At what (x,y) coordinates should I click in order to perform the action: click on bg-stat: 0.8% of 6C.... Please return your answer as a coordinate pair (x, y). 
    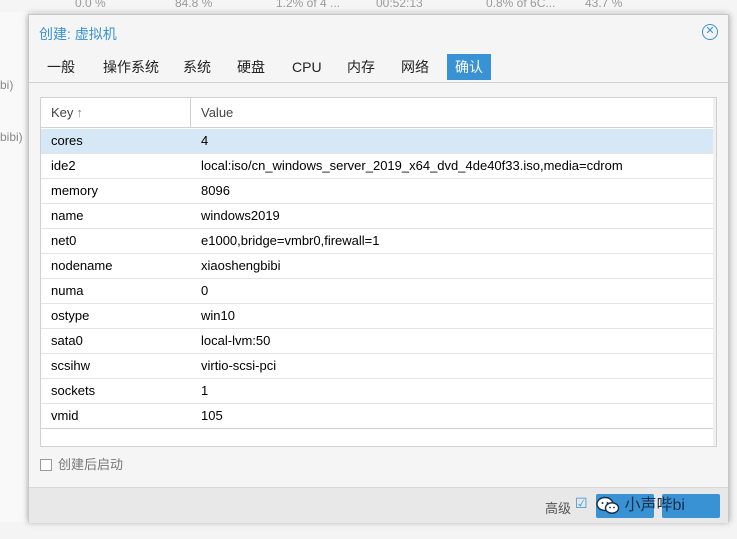
    Looking at the image, I should click on (521, 5).